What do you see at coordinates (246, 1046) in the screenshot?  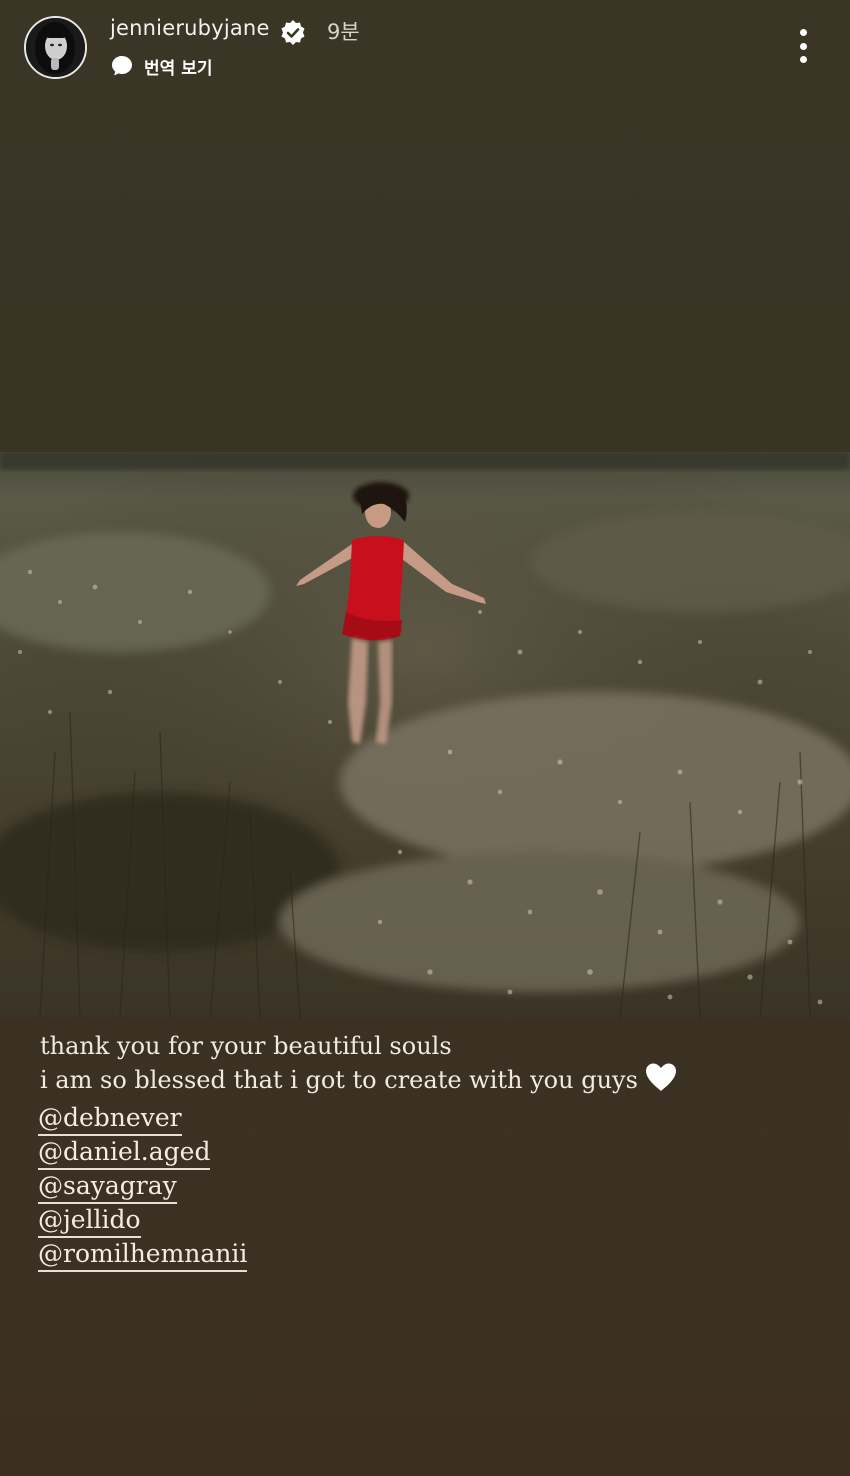 I see `caption-line-1: thank you for your beautiful souls` at bounding box center [246, 1046].